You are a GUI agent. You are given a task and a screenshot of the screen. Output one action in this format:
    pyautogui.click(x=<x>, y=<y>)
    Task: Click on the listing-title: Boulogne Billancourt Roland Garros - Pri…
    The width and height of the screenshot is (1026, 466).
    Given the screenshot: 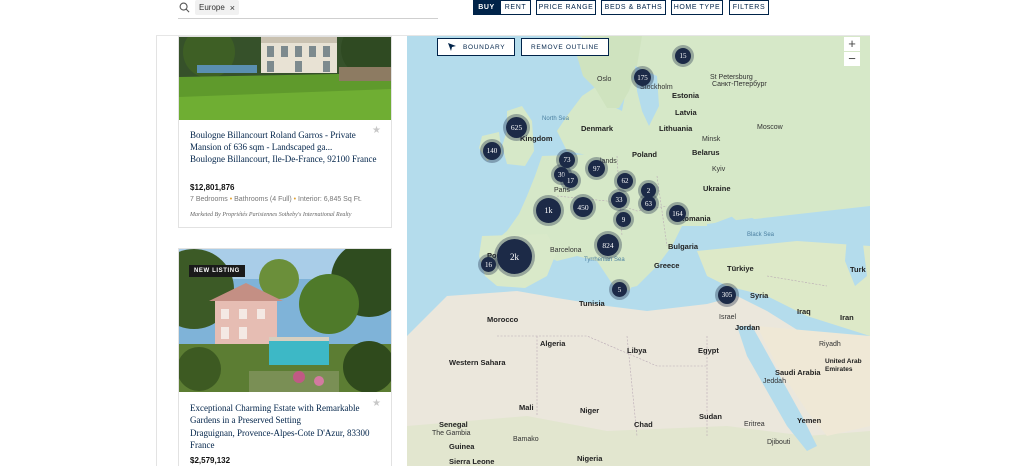 What is the action you would take?
    pyautogui.click(x=280, y=141)
    